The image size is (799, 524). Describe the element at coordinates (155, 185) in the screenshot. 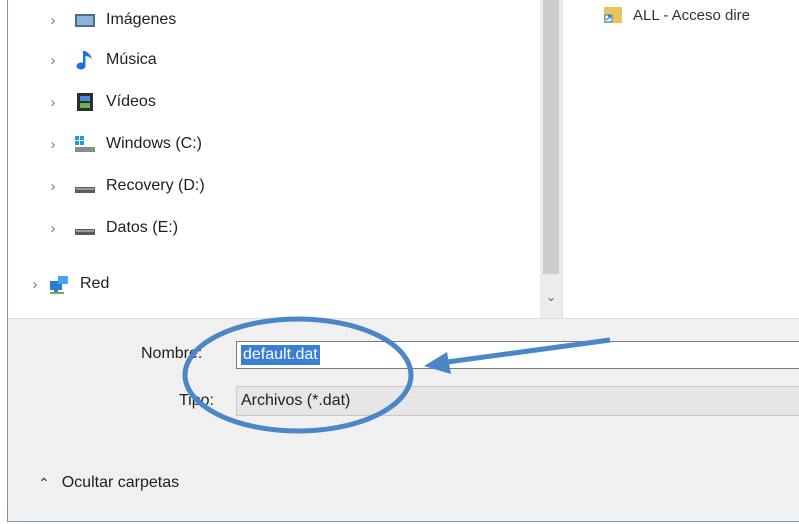

I see `nav-item-label: Recovery (D:)` at that location.